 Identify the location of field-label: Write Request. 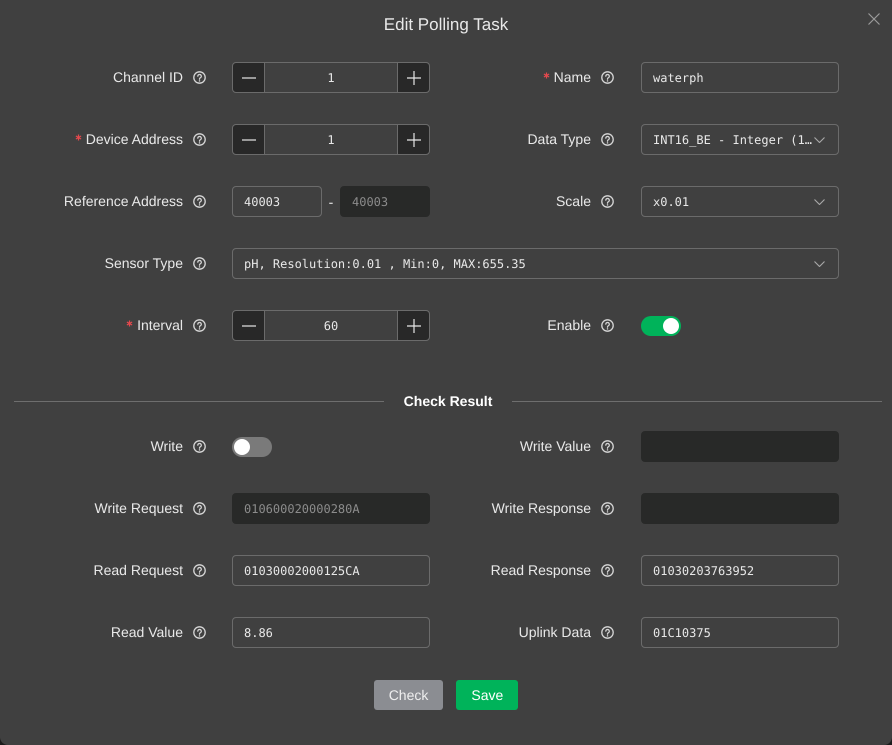
(138, 508).